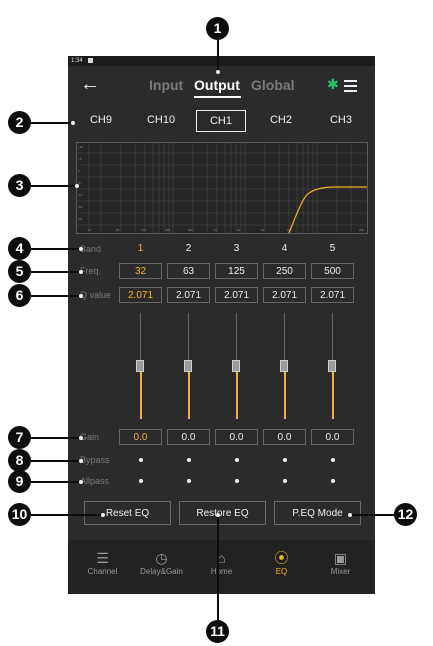 Image resolution: width=433 pixels, height=646 pixels. What do you see at coordinates (273, 85) in the screenshot?
I see `tab-global: Global` at bounding box center [273, 85].